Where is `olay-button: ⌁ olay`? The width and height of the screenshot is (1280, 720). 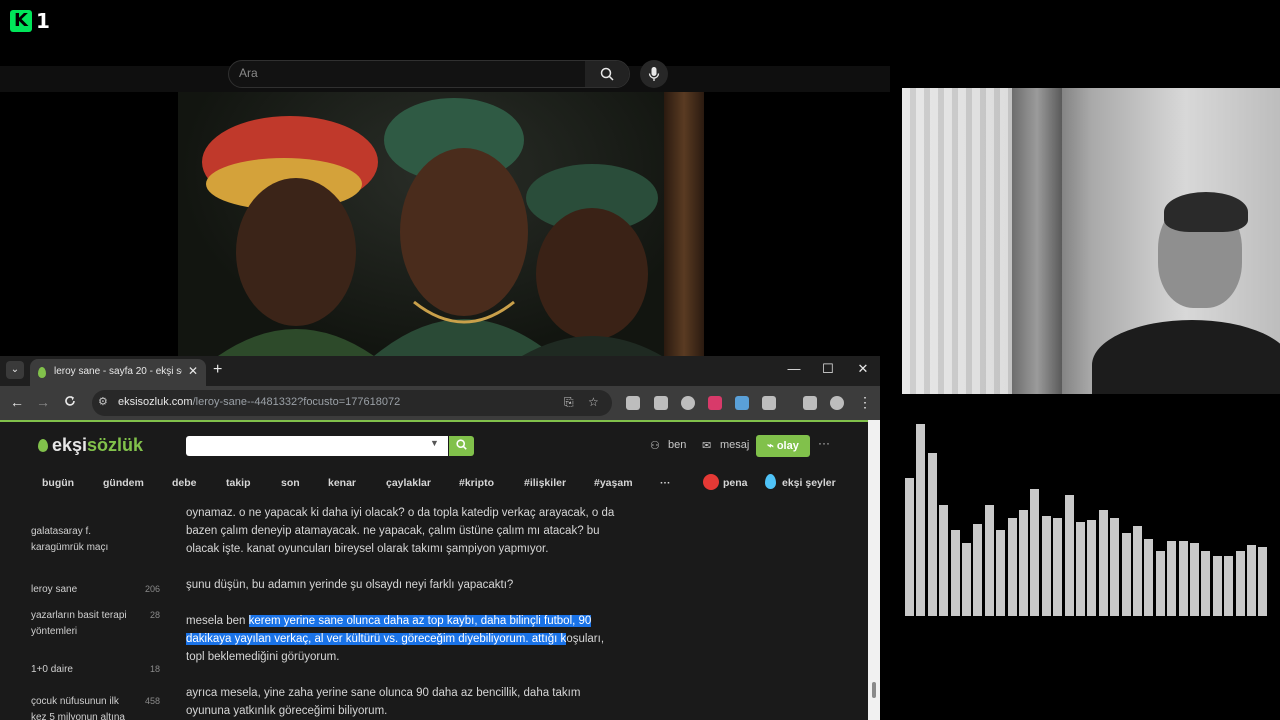 olay-button: ⌁ olay is located at coordinates (783, 446).